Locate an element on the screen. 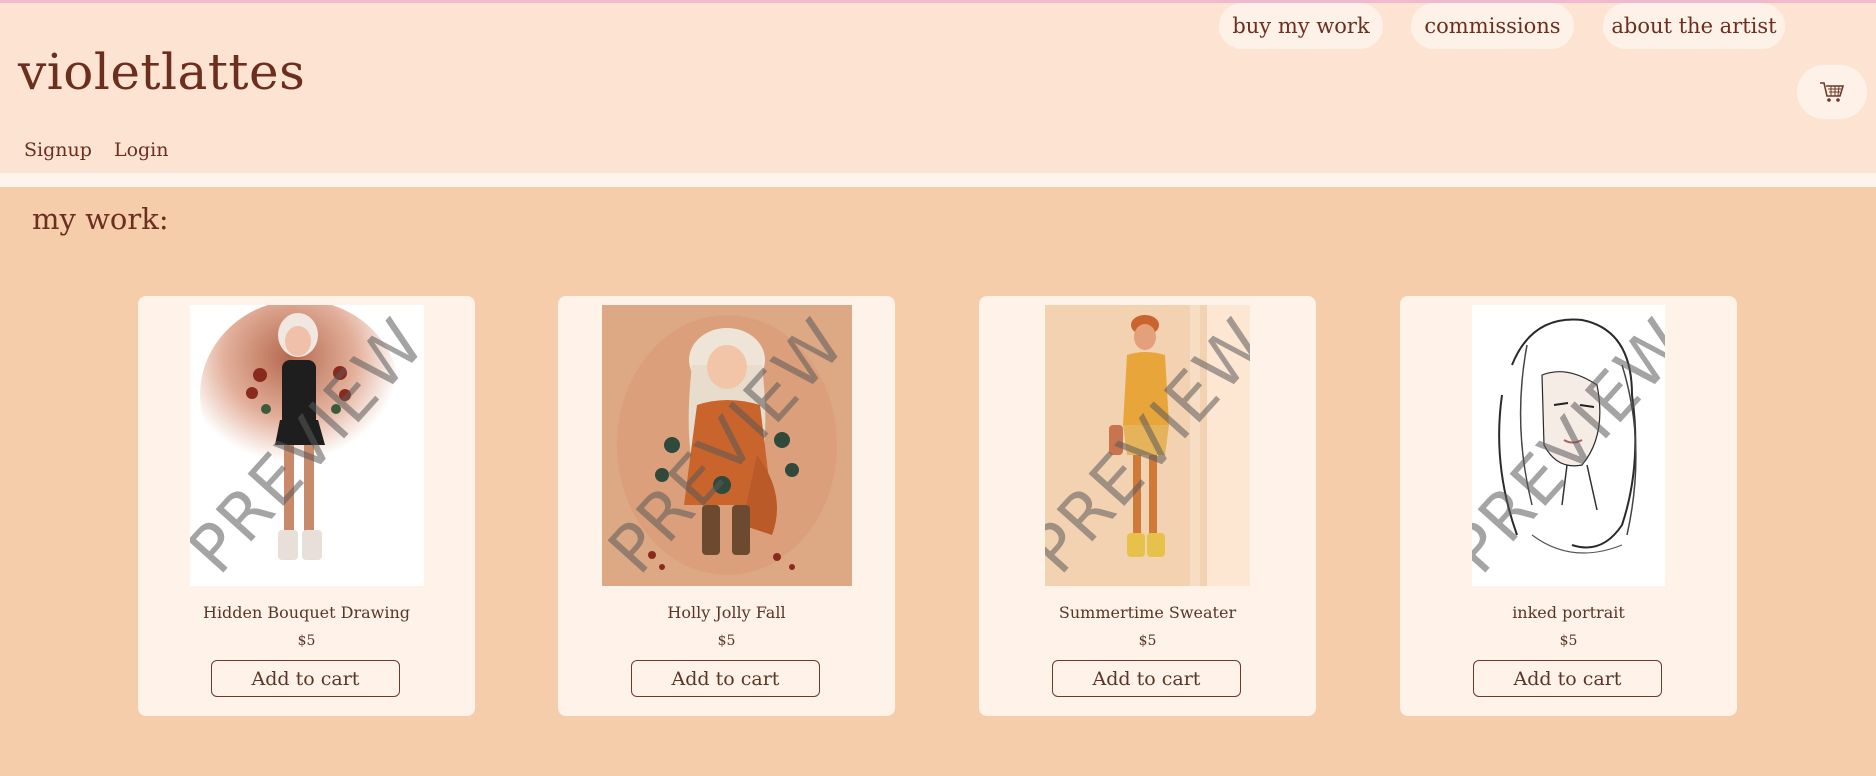 This screenshot has width=1876, height=776. cart-button is located at coordinates (1832, 92).